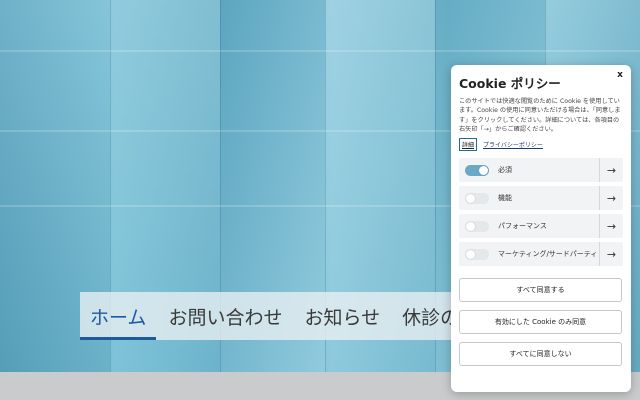 Image resolution: width=640 pixels, height=400 pixels. I want to click on details-link: 詳細, so click(468, 145).